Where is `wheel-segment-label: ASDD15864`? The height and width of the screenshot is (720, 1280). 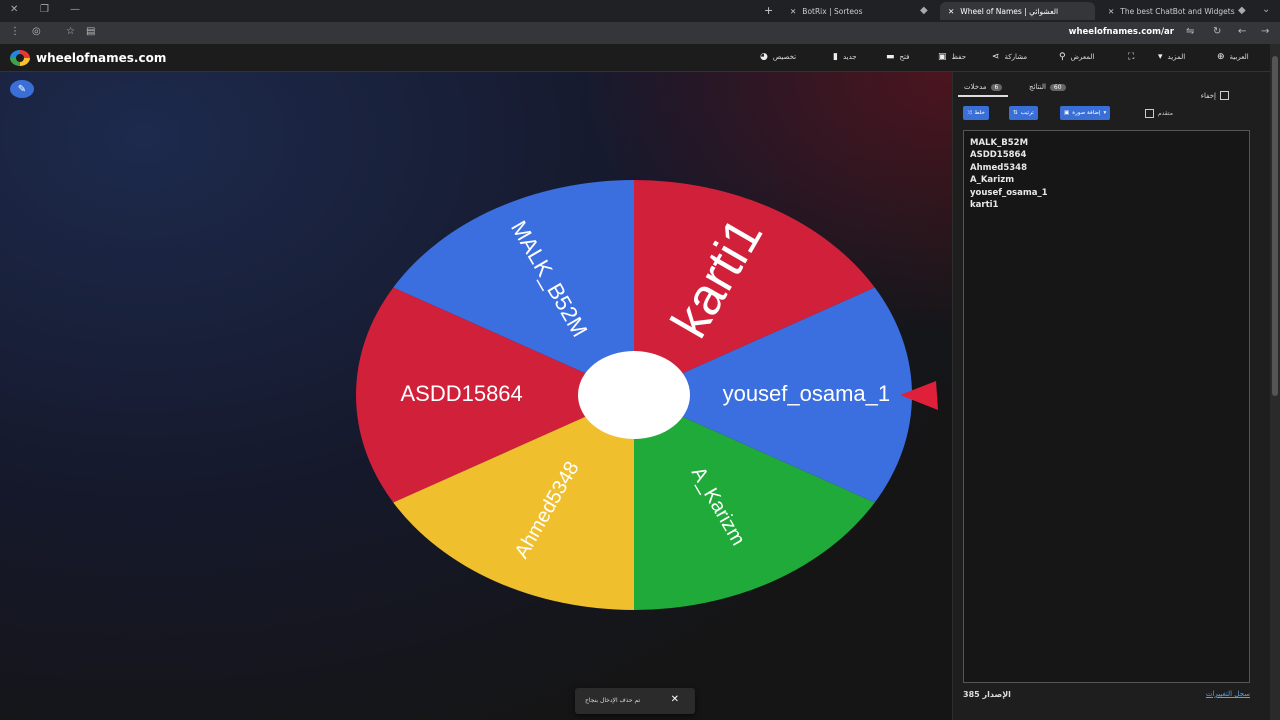 wheel-segment-label: ASDD15864 is located at coordinates (461, 393).